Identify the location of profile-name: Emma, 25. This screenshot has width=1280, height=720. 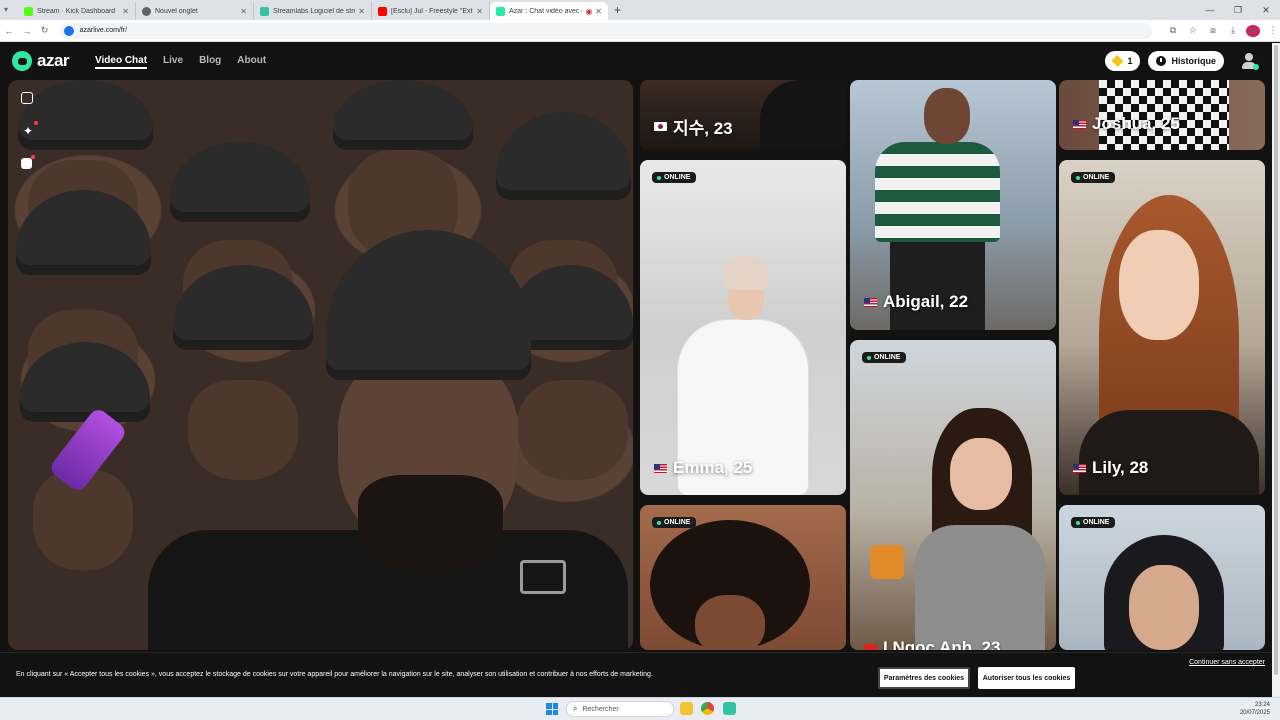
(703, 468).